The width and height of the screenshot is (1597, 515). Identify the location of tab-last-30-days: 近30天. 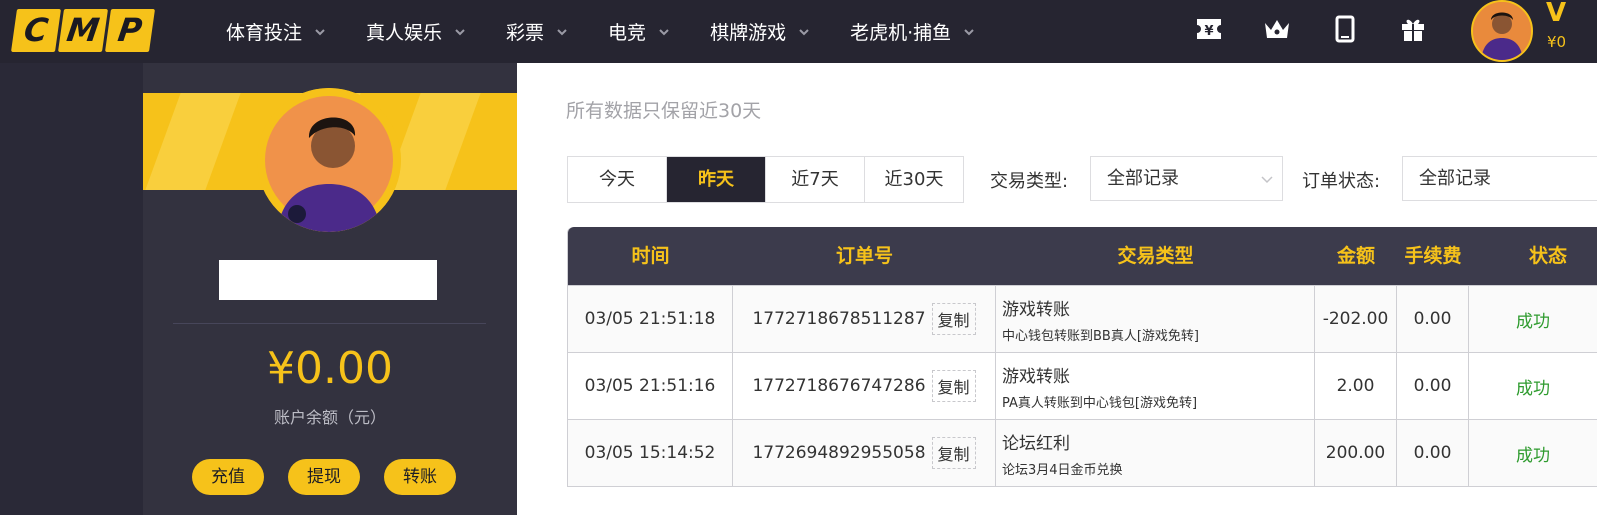
(914, 179).